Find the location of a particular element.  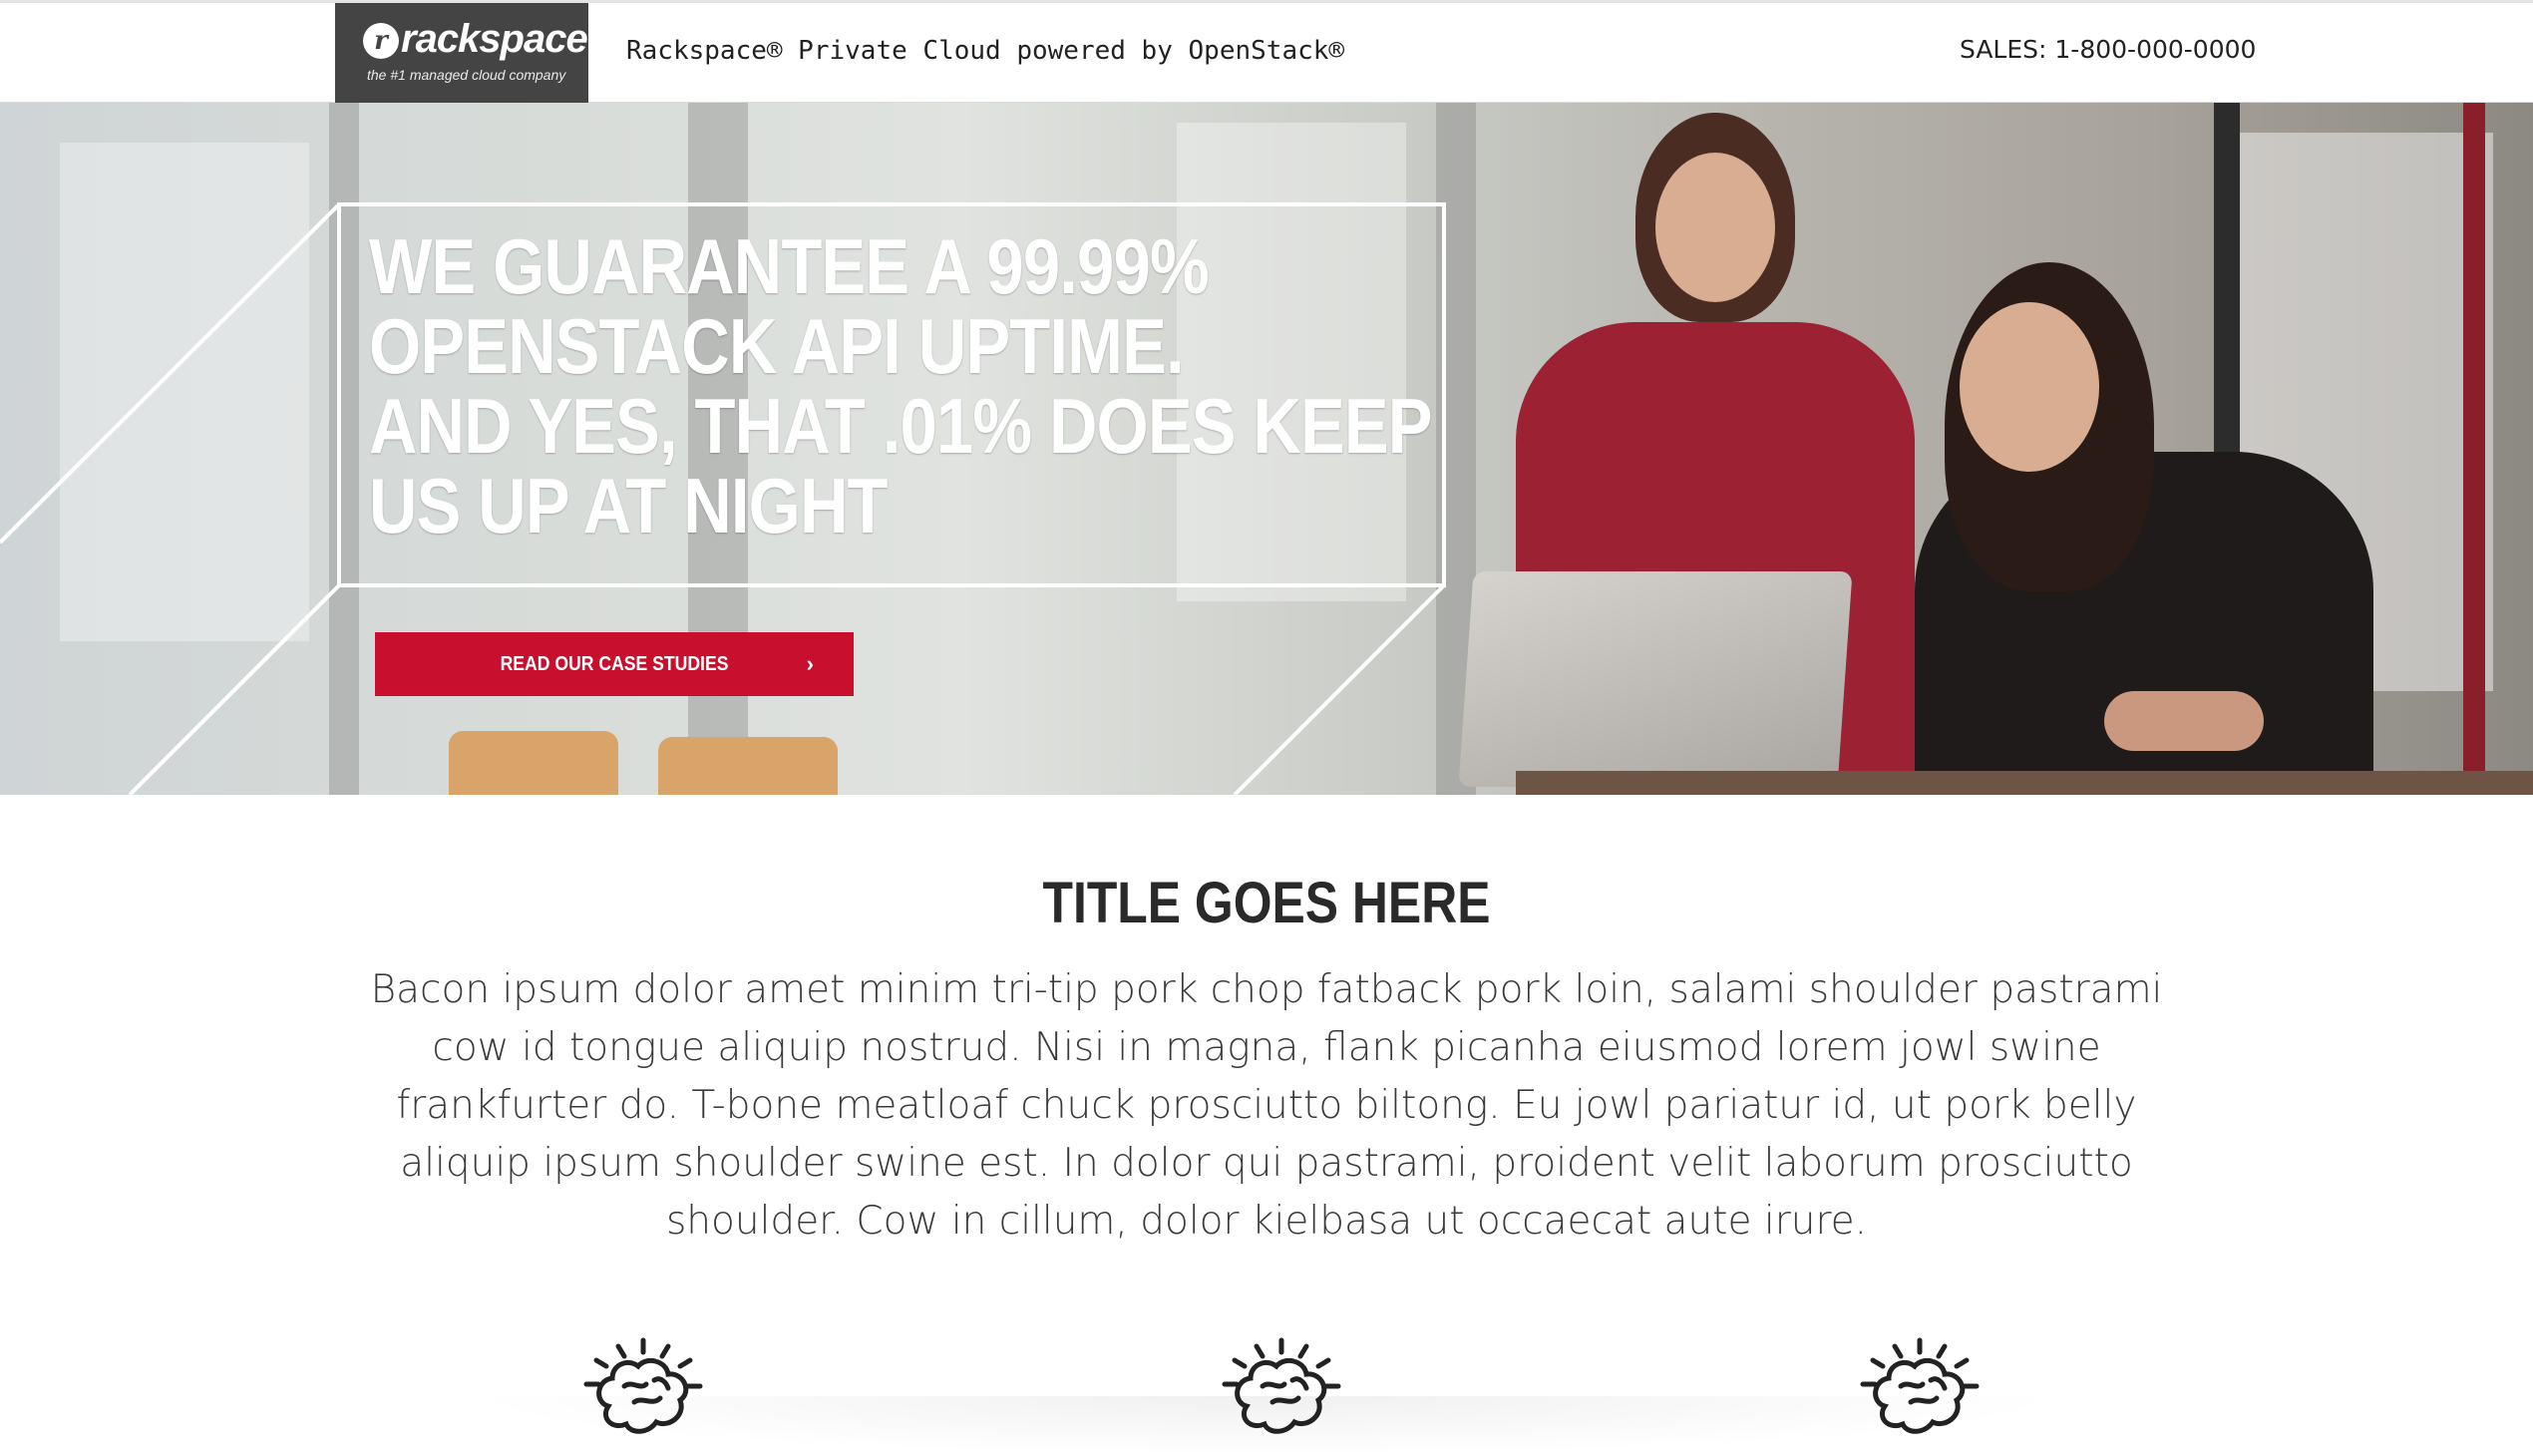

rackspace-logo: r rackspace the #1 managed cloud company is located at coordinates (461, 53).